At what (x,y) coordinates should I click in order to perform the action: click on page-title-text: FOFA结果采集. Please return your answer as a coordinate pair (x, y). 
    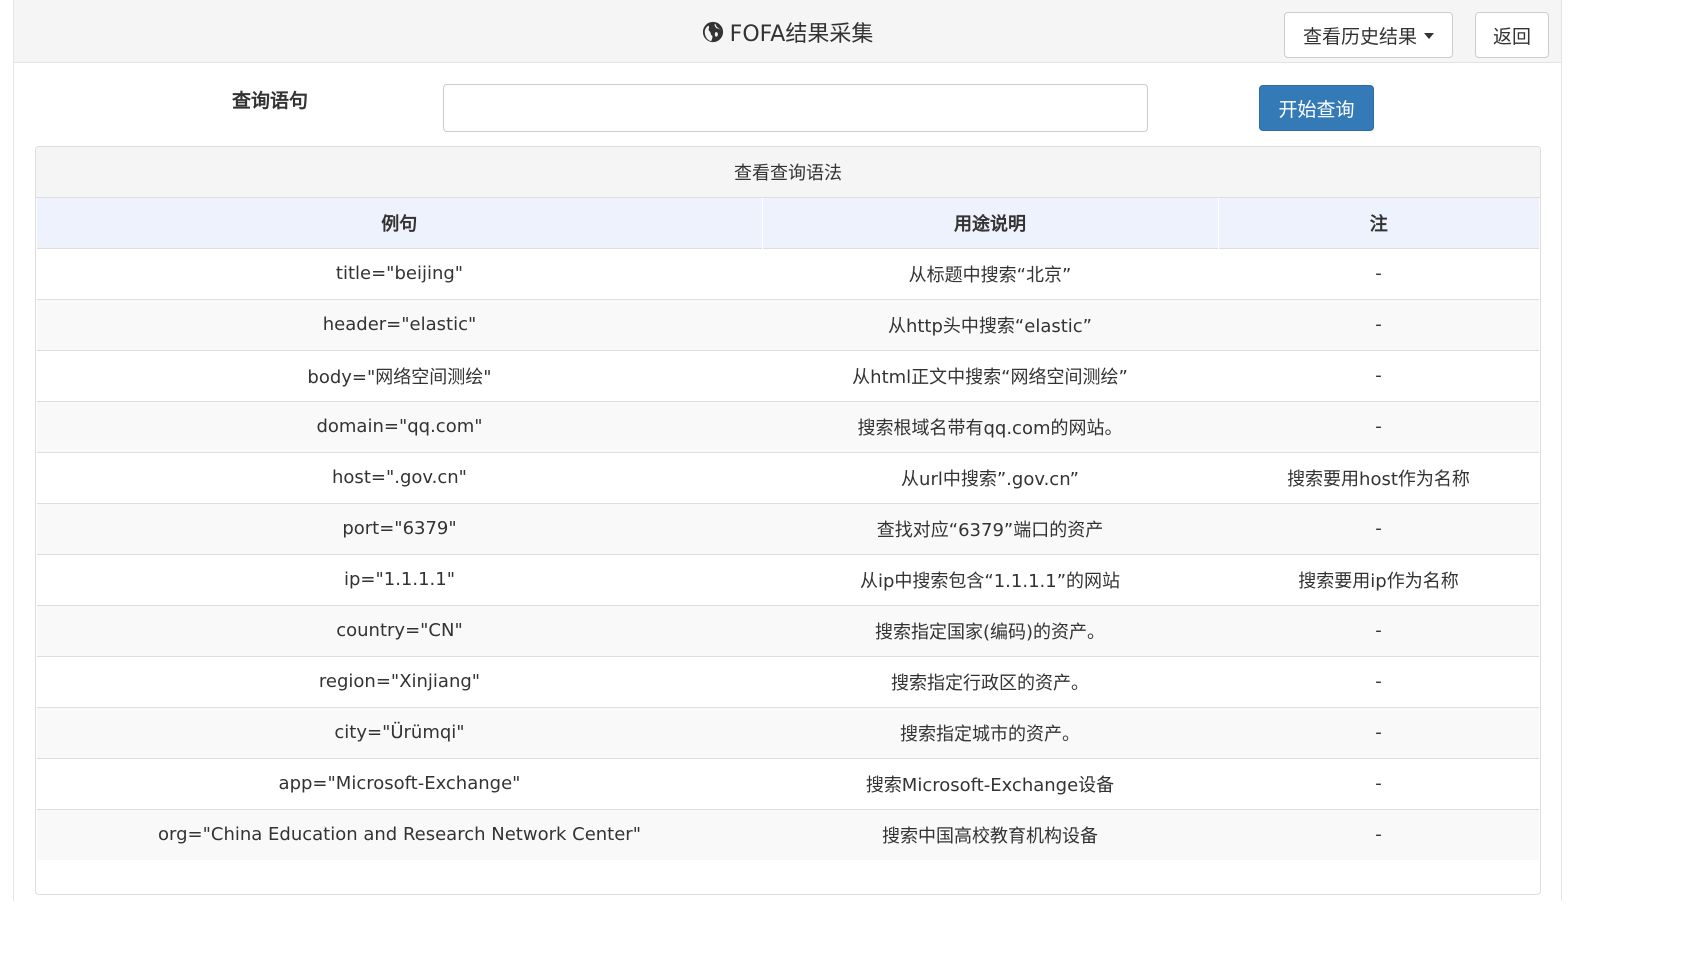
    Looking at the image, I should click on (801, 34).